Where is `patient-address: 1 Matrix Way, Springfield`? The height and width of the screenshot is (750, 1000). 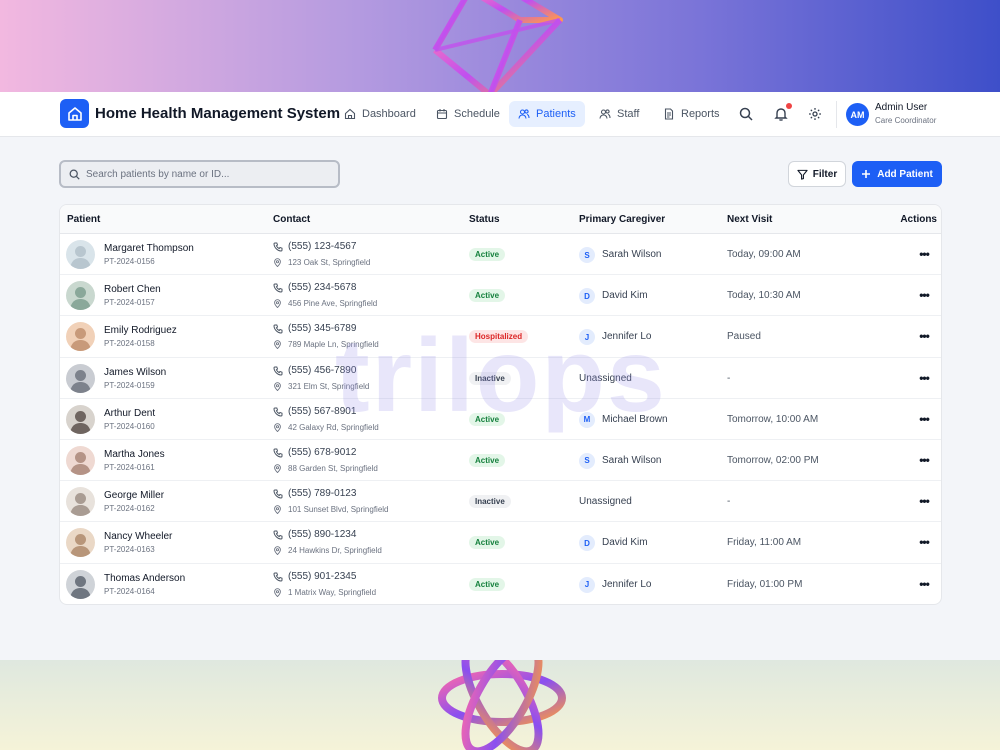 patient-address: 1 Matrix Way, Springfield is located at coordinates (332, 592).